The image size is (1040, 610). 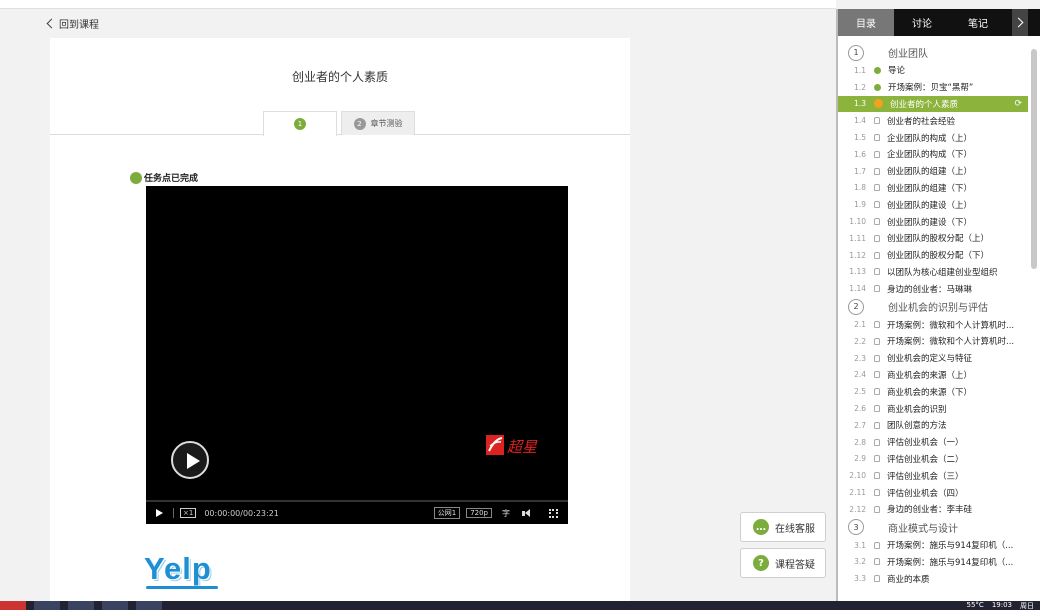 I want to click on toc-item: 1.8 创业团队的组建（下）, so click(x=933, y=188).